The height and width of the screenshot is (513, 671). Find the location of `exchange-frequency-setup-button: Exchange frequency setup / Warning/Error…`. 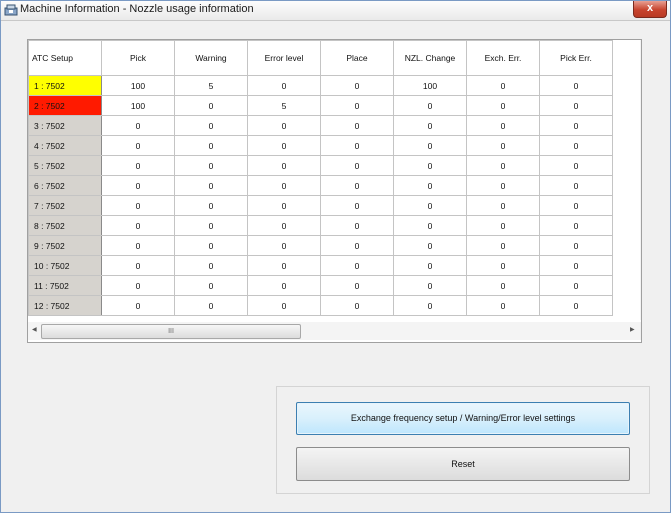

exchange-frequency-setup-button: Exchange frequency setup / Warning/Error… is located at coordinates (463, 418).